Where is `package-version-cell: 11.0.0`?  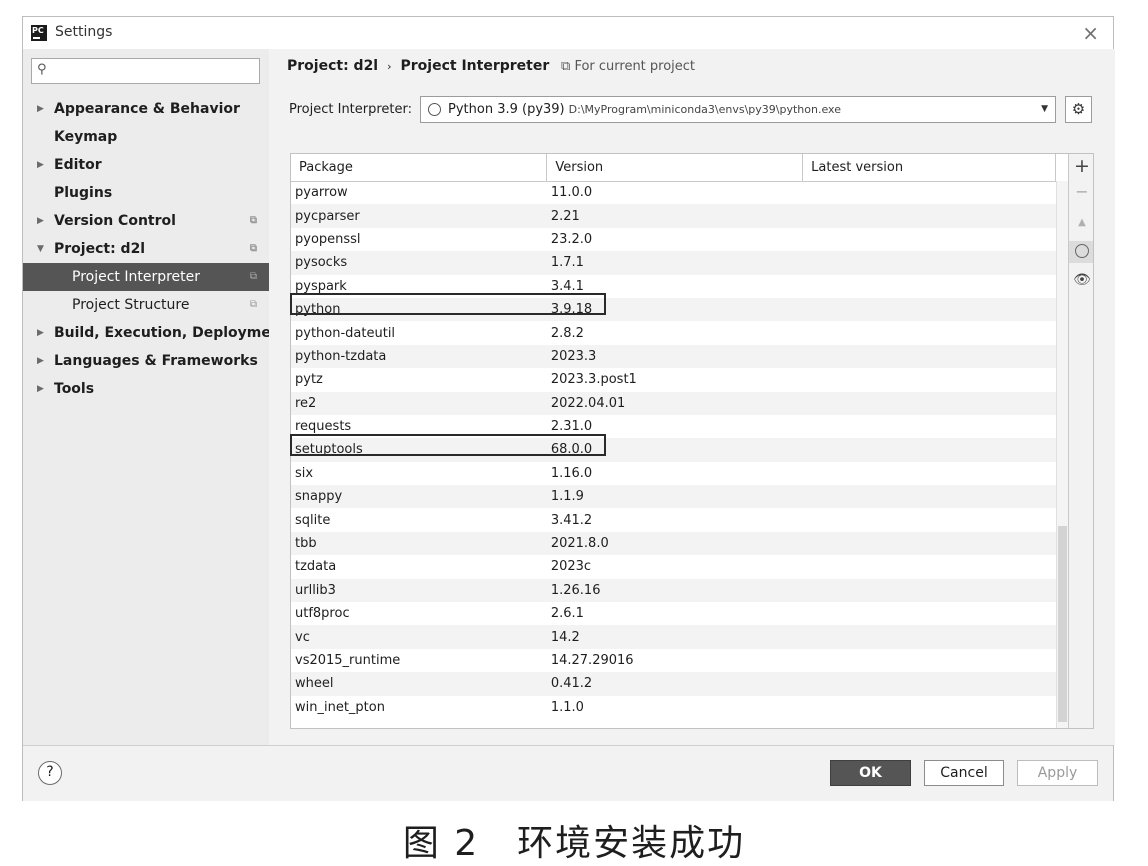
package-version-cell: 11.0.0 is located at coordinates (571, 193).